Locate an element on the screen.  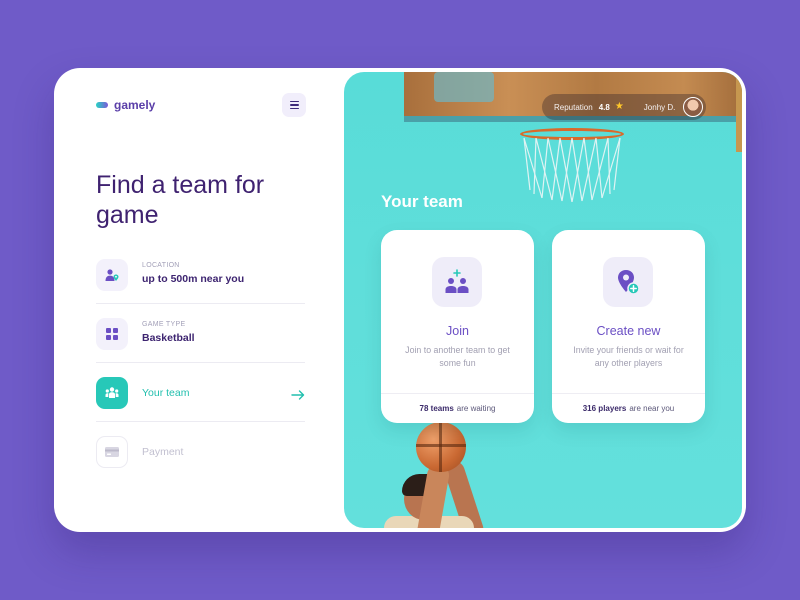
step-location: LOCATION up to 500m near you is located at coordinates (200, 276).